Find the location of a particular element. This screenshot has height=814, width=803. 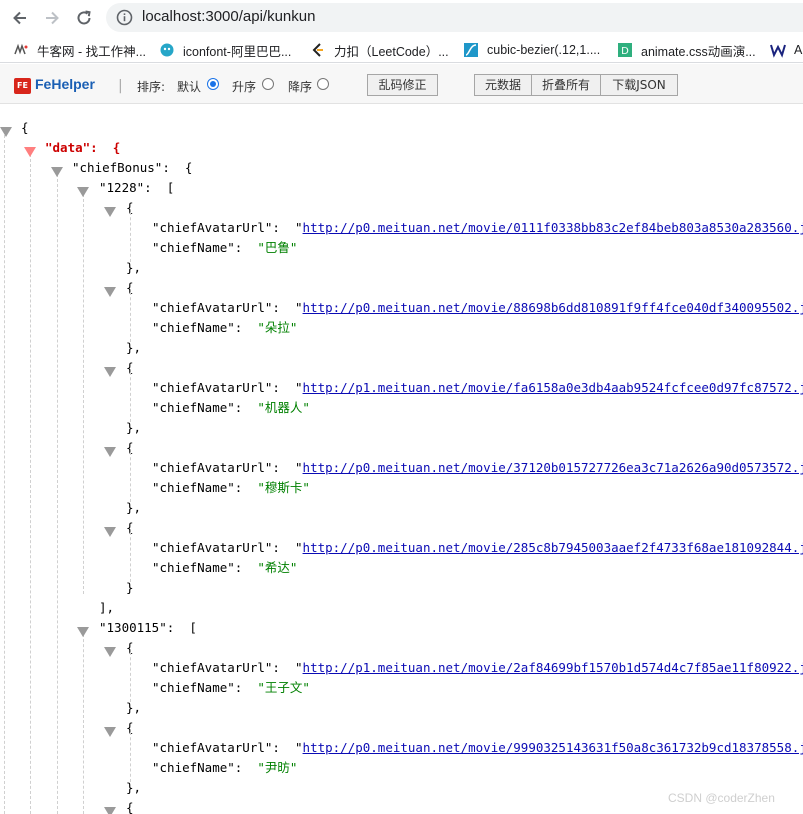

omnibox: localhost:3000/api/kunkun is located at coordinates (454, 17).